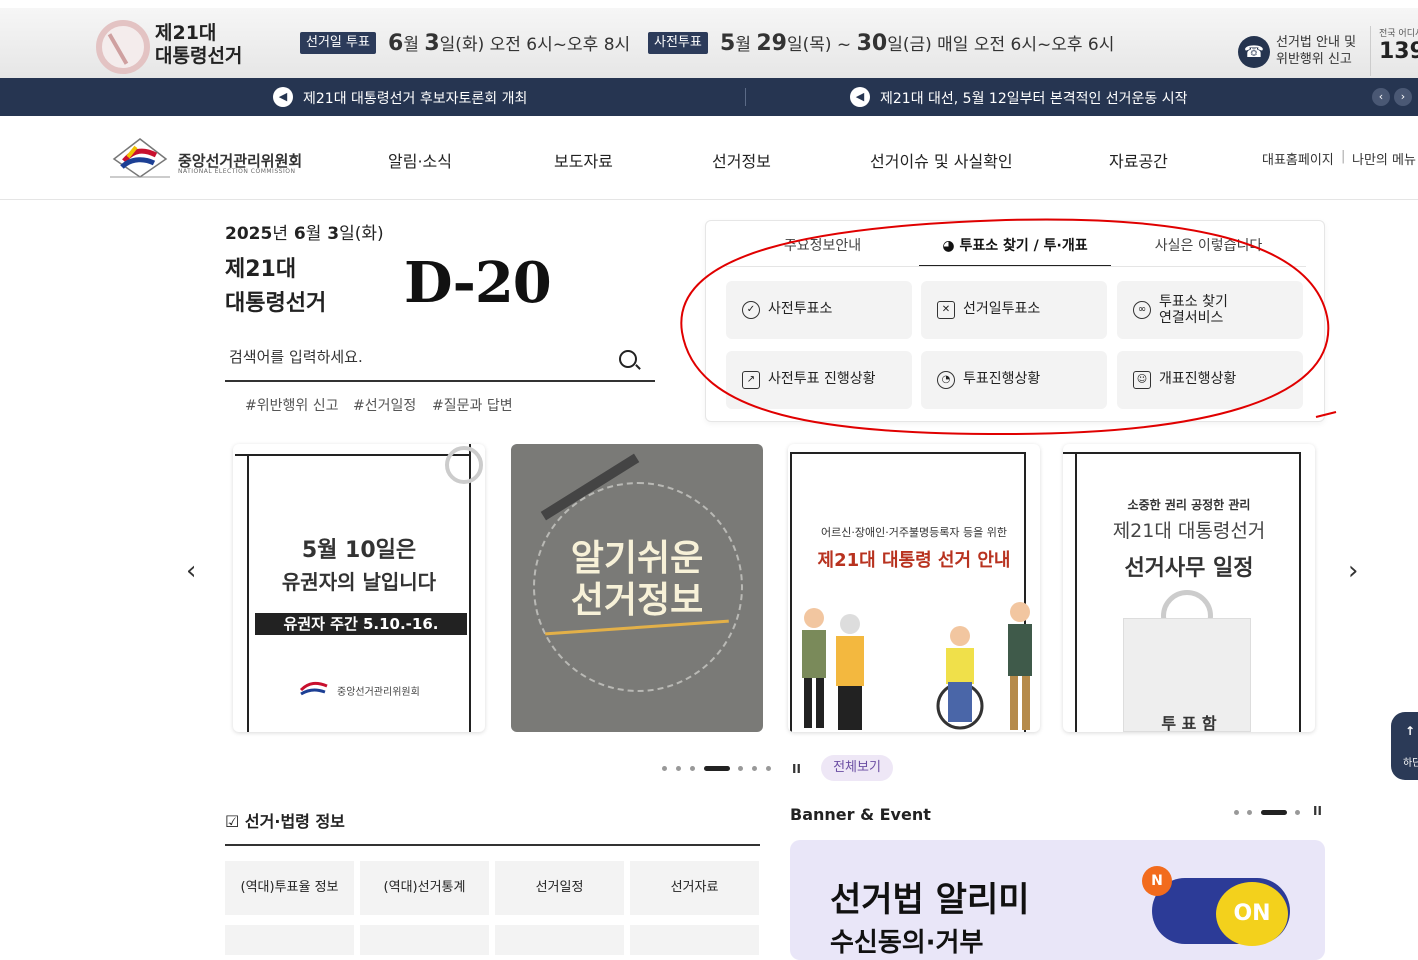 The image size is (1418, 960). What do you see at coordinates (1384, 158) in the screenshot?
I see `util-my-menu: 나만의 메뉴` at bounding box center [1384, 158].